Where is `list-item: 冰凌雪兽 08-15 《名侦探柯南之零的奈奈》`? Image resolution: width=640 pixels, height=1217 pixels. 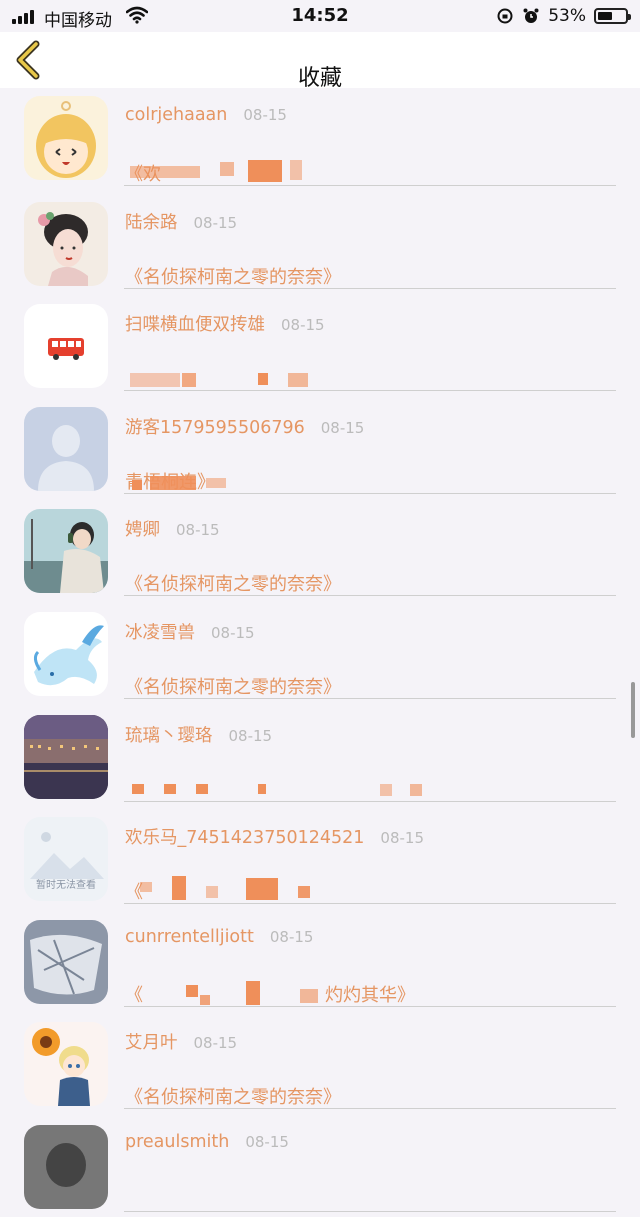
list-item: 冰凌雪兽 08-15 《名侦探柯南之零的奈奈》 is located at coordinates (320, 652).